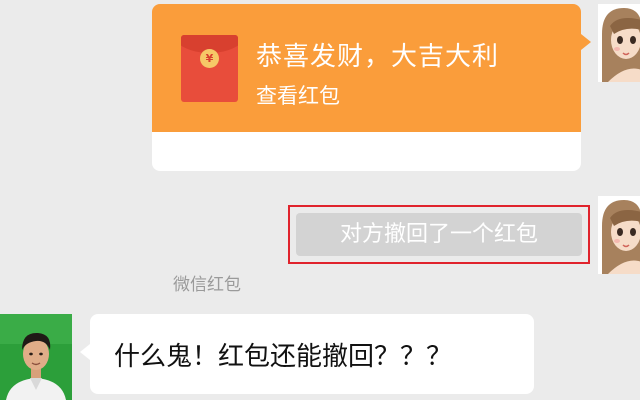 The image size is (640, 400). I want to click on recall-notice: 对方撤回了一个红包, so click(439, 234).